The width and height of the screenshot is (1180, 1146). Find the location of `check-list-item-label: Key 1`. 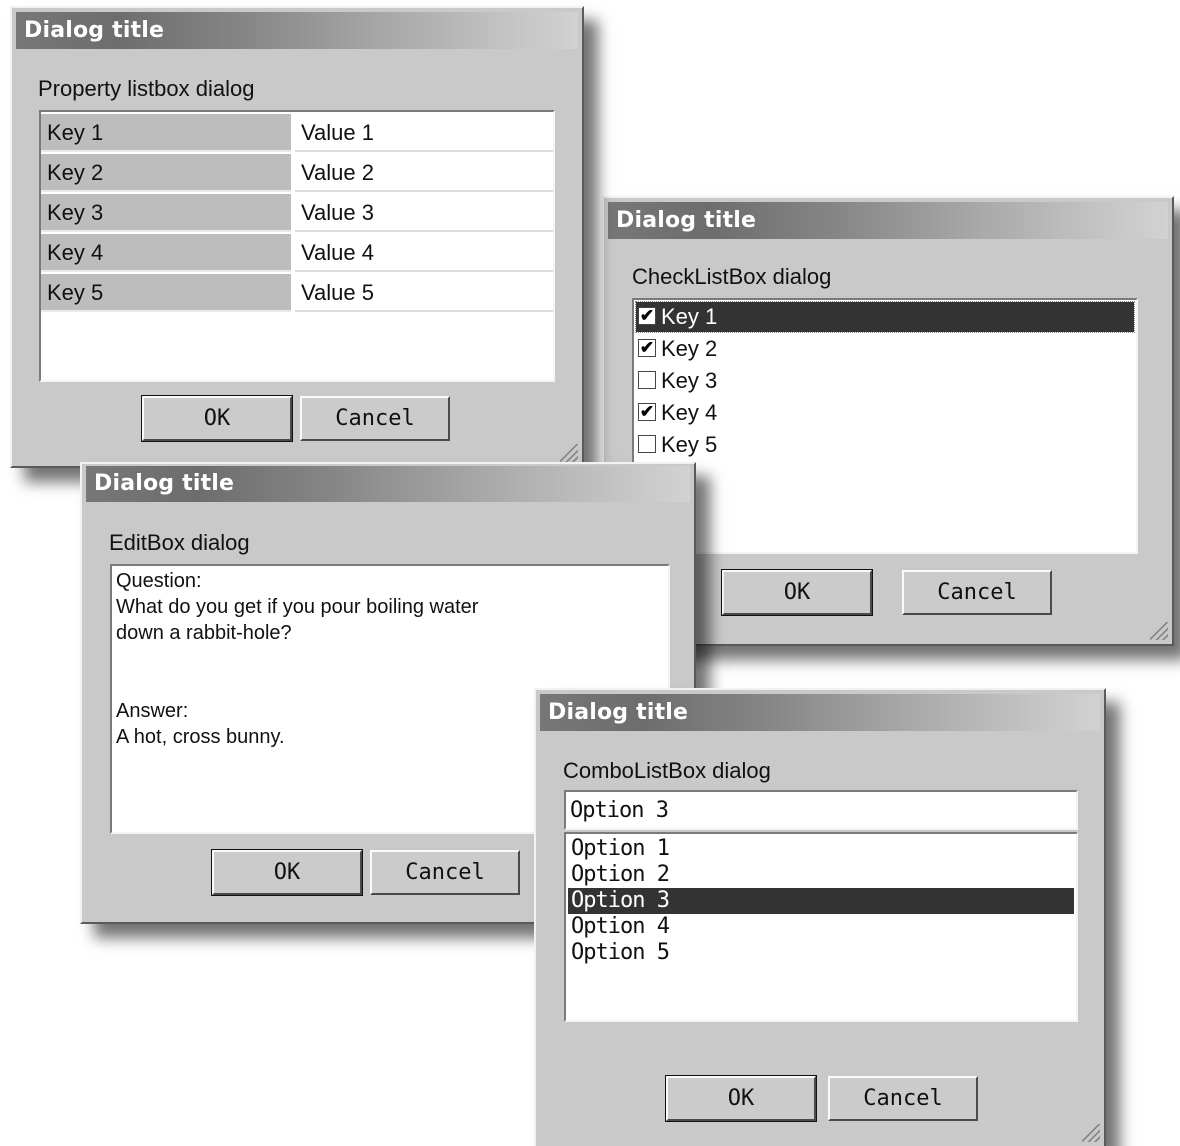

check-list-item-label: Key 1 is located at coordinates (689, 316).